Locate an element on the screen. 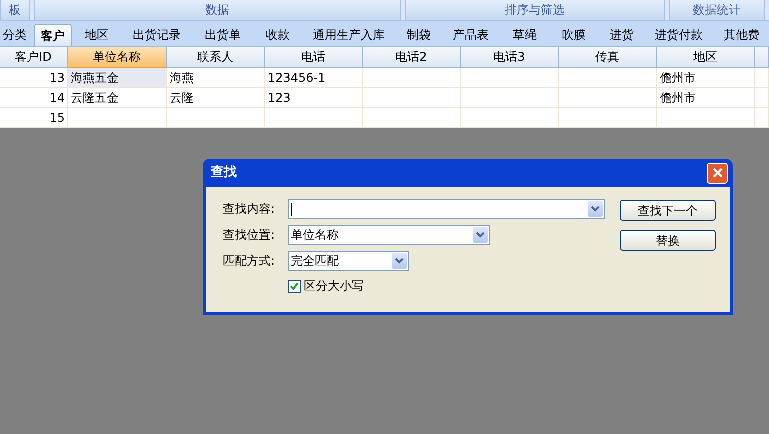  tab: 出货单 is located at coordinates (223, 35).